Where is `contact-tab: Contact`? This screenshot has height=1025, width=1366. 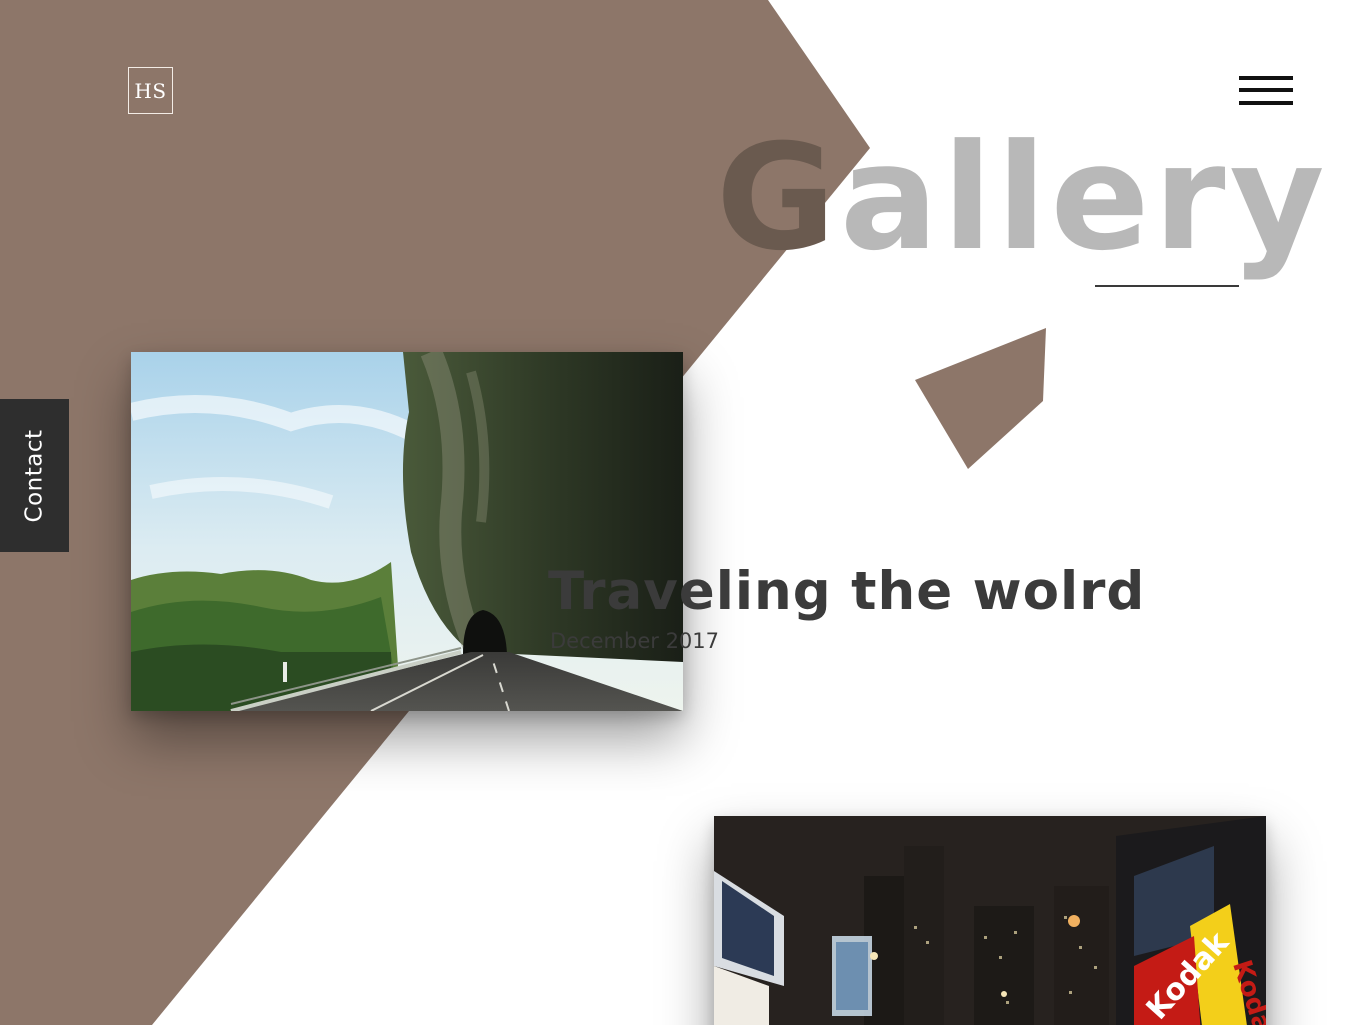 contact-tab: Contact is located at coordinates (34, 475).